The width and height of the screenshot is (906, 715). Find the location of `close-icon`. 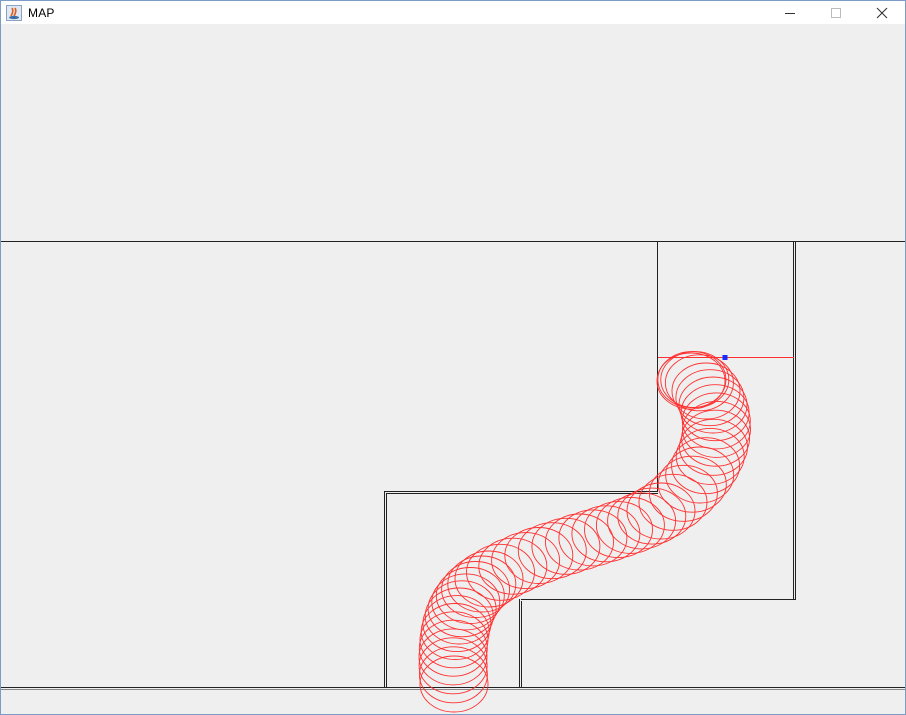

close-icon is located at coordinates (882, 12).